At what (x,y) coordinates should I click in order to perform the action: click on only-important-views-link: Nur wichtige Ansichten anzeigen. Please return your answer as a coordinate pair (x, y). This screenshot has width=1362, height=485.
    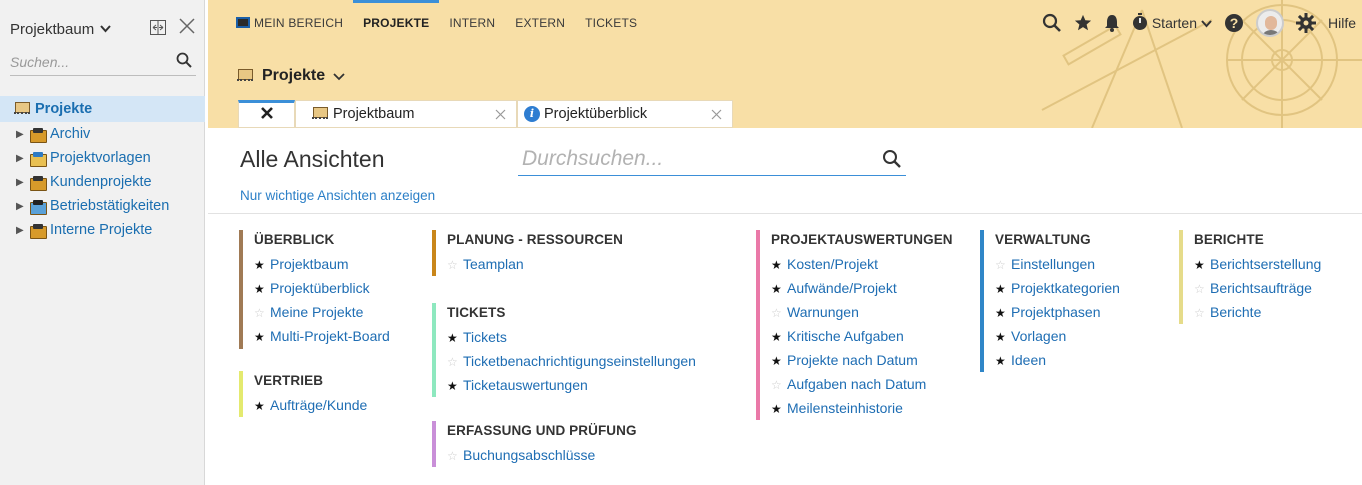
    Looking at the image, I should click on (337, 195).